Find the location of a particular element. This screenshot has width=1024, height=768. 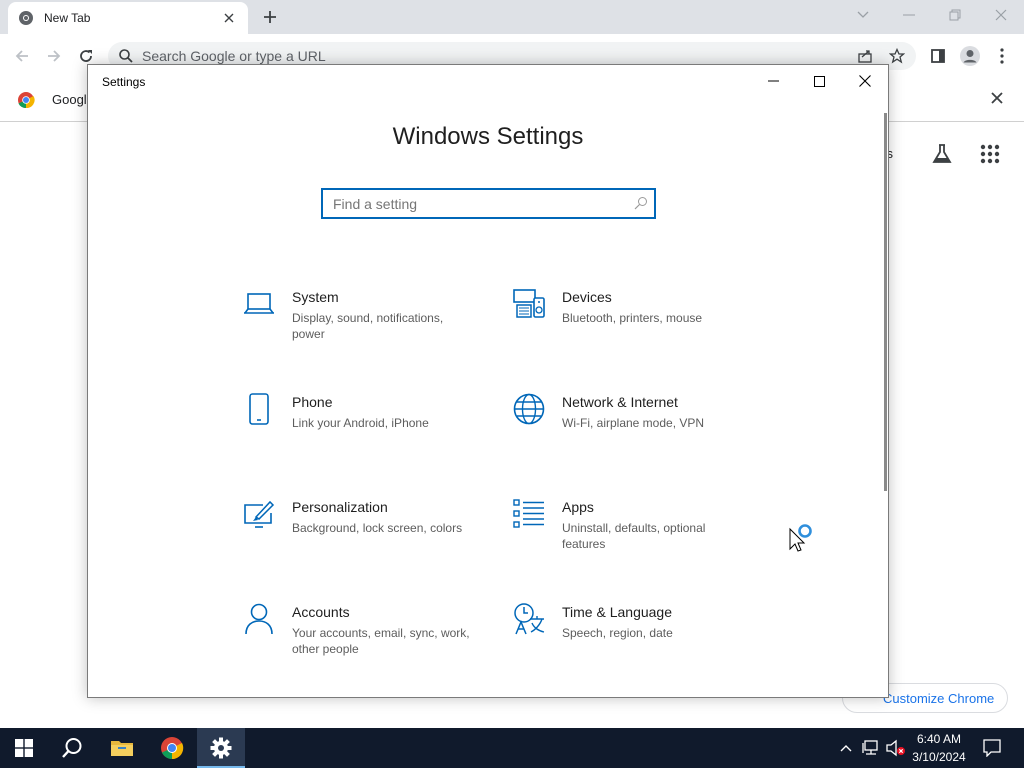

google-chrome-logo-icon is located at coordinates (26, 102).